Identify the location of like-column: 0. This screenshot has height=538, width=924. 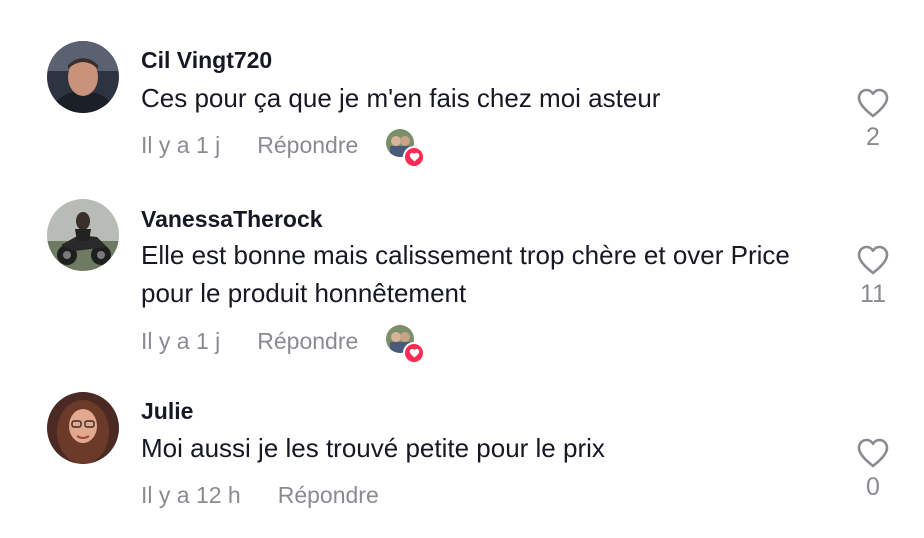
(873, 469).